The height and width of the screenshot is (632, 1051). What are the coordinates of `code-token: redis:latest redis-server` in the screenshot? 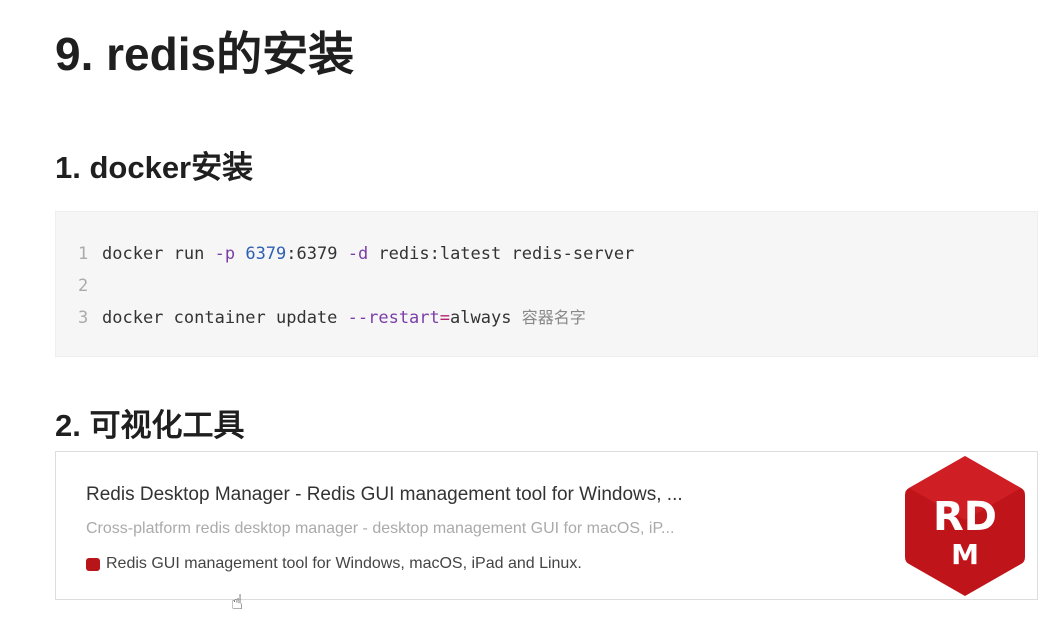 It's located at (501, 254).